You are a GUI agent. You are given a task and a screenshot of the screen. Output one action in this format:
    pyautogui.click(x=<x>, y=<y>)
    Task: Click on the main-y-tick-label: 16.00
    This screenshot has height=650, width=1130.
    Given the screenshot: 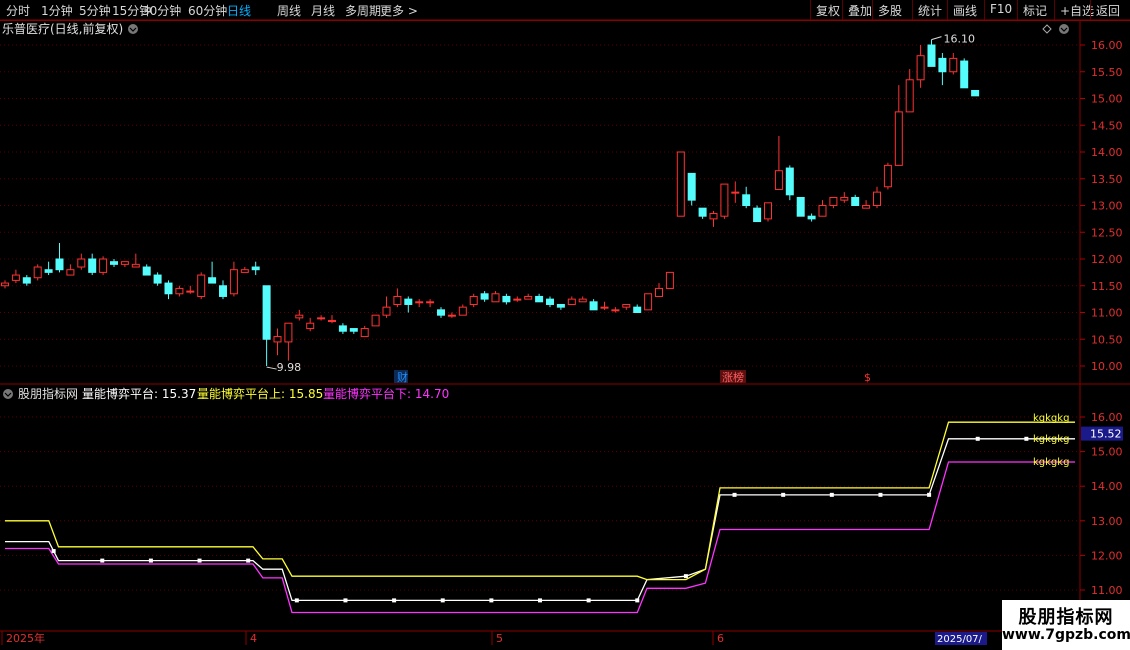 What is the action you would take?
    pyautogui.click(x=1107, y=45)
    